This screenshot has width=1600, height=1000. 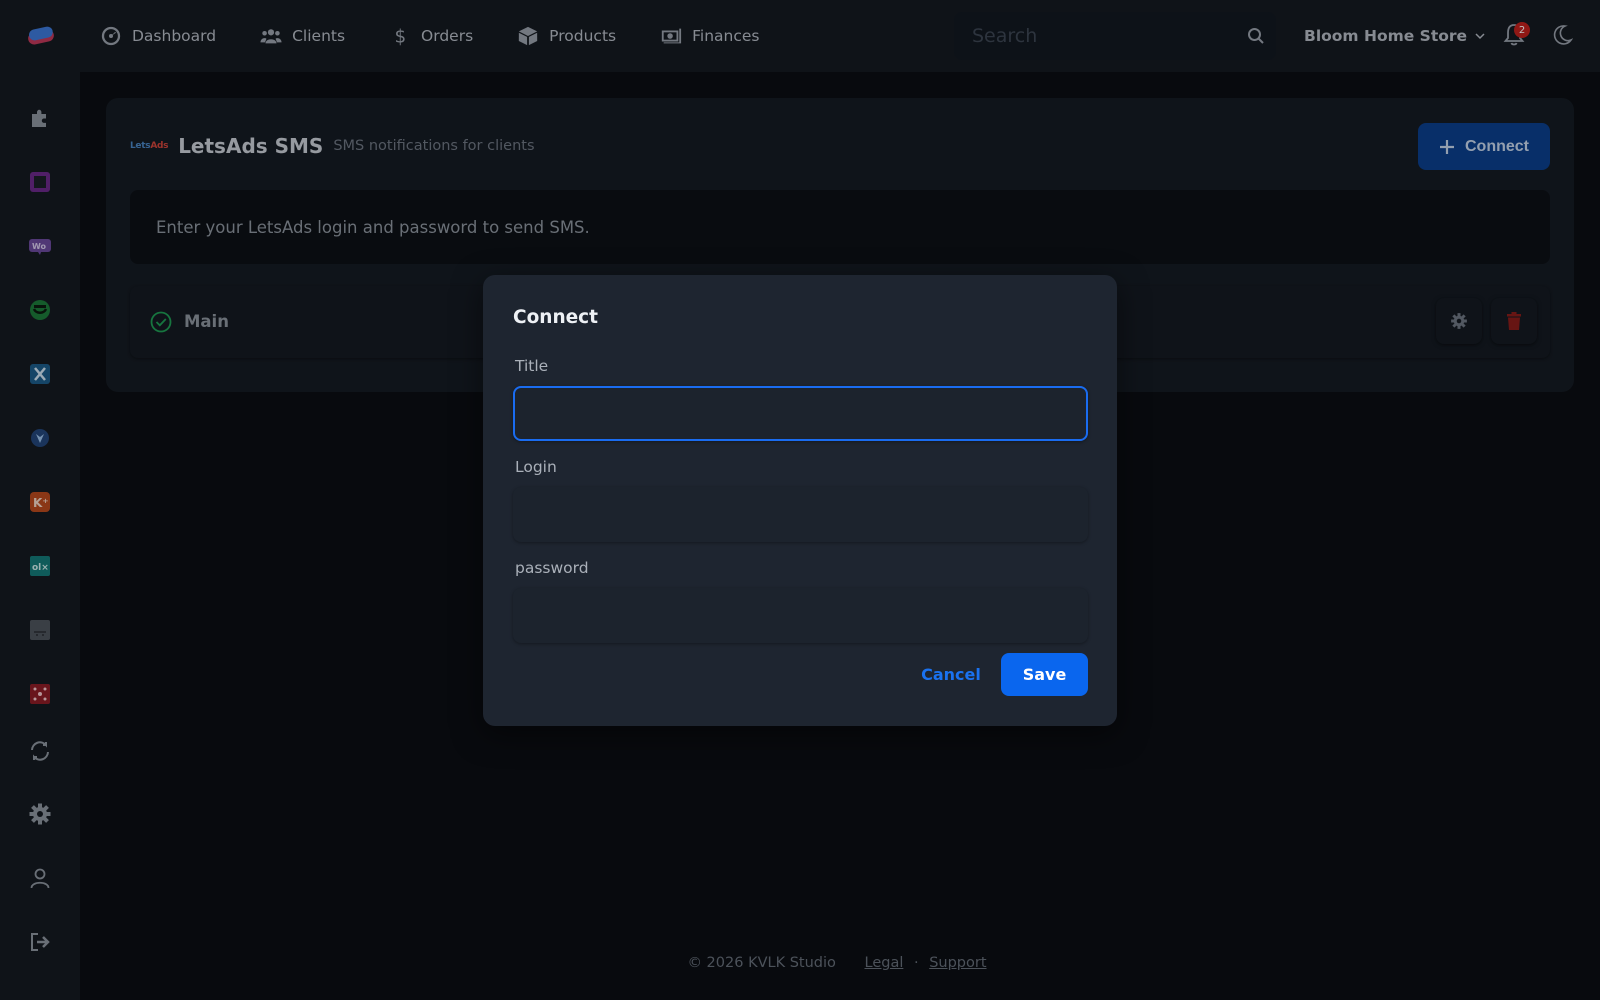 I want to click on title-field-label: Title, so click(x=532, y=366).